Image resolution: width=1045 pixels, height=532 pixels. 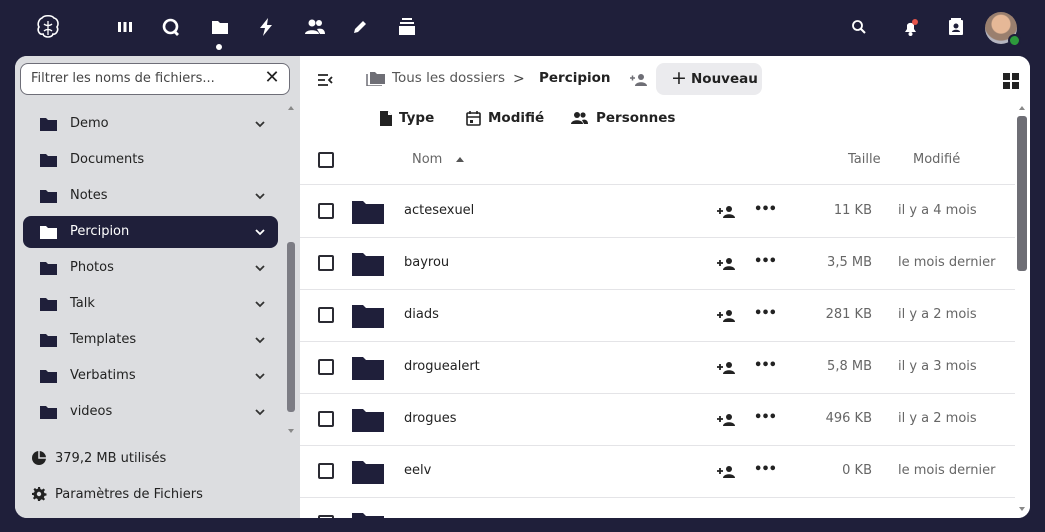 I want to click on sidebar-item-photos: Photos, so click(x=150, y=268).